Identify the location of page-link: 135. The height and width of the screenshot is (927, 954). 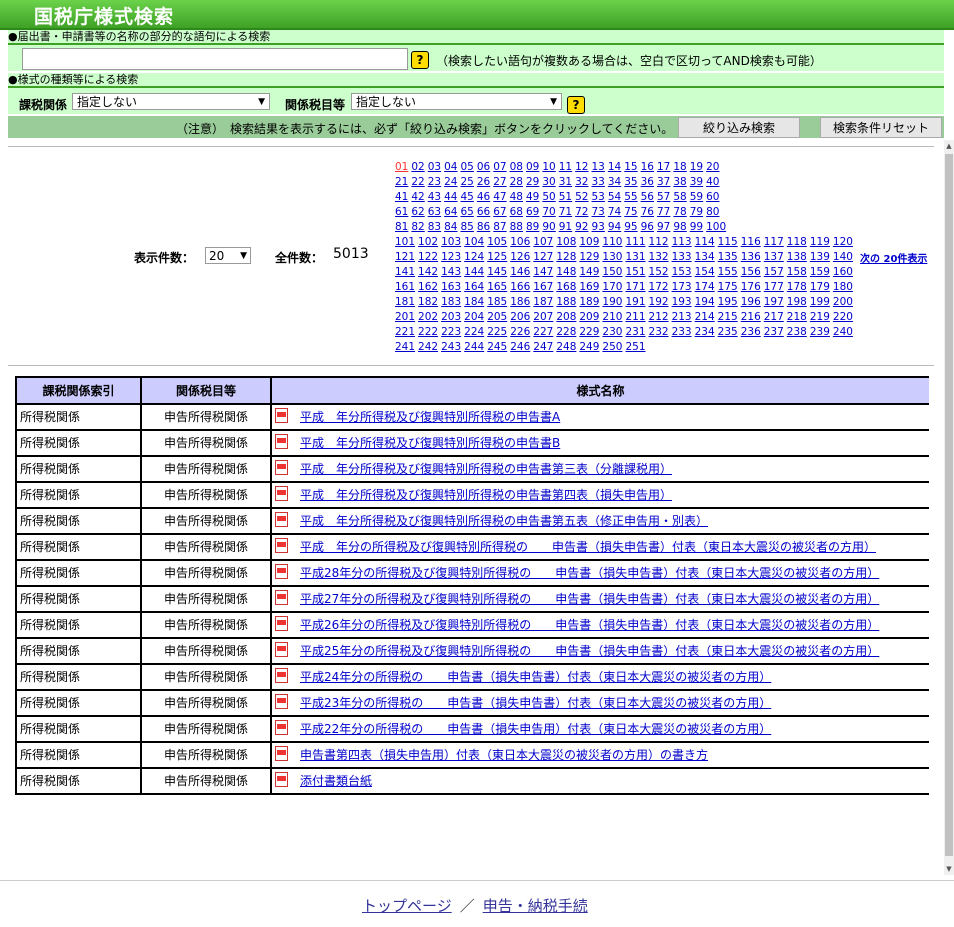
(728, 257).